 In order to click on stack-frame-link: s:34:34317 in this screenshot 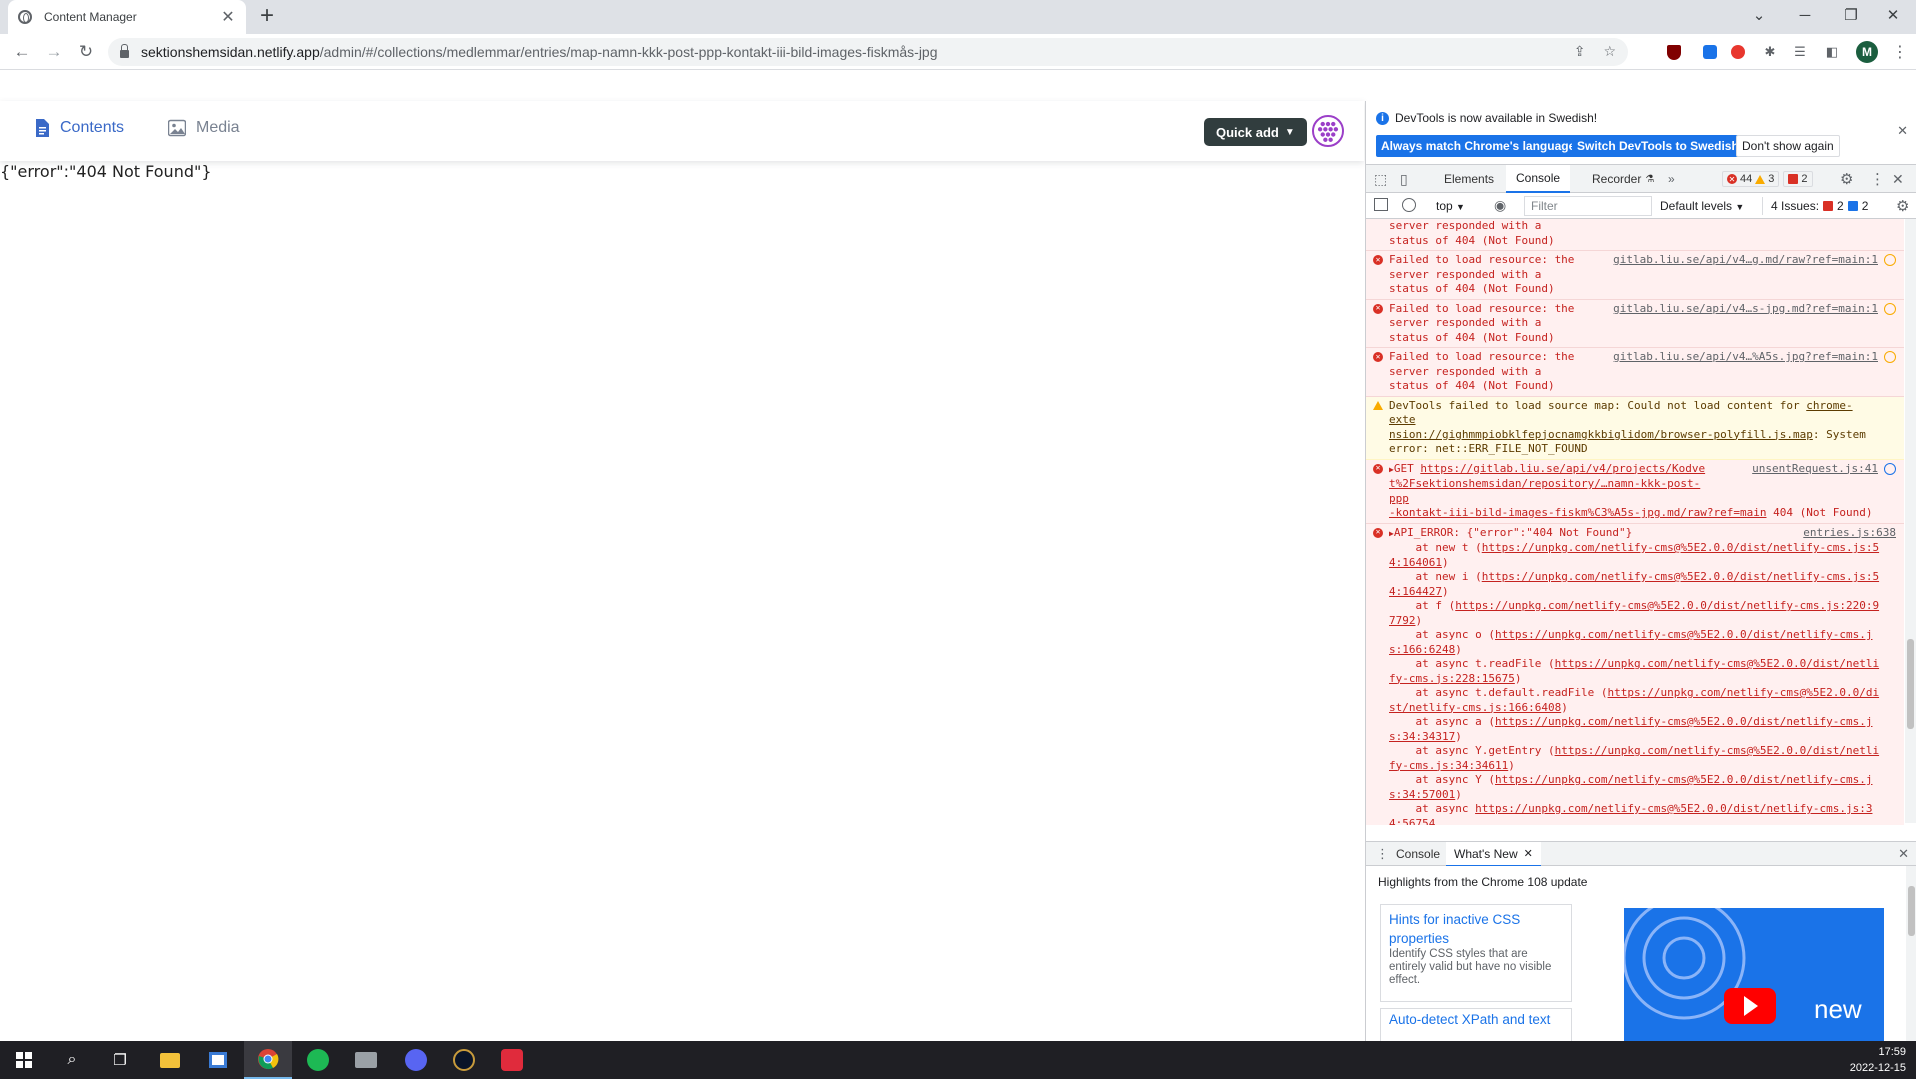, I will do `click(1422, 736)`.